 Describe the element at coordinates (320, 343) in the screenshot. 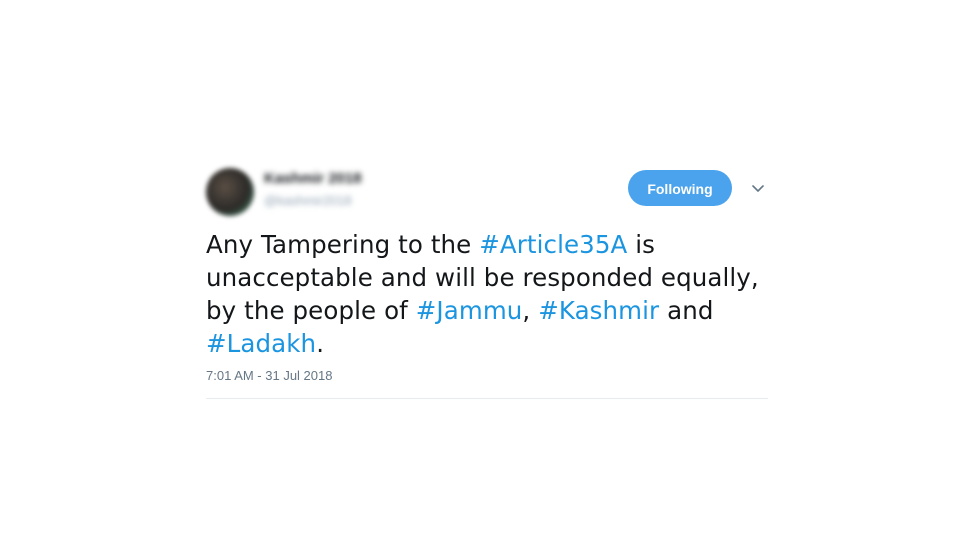

I see `tweet-text-segment: .` at that location.